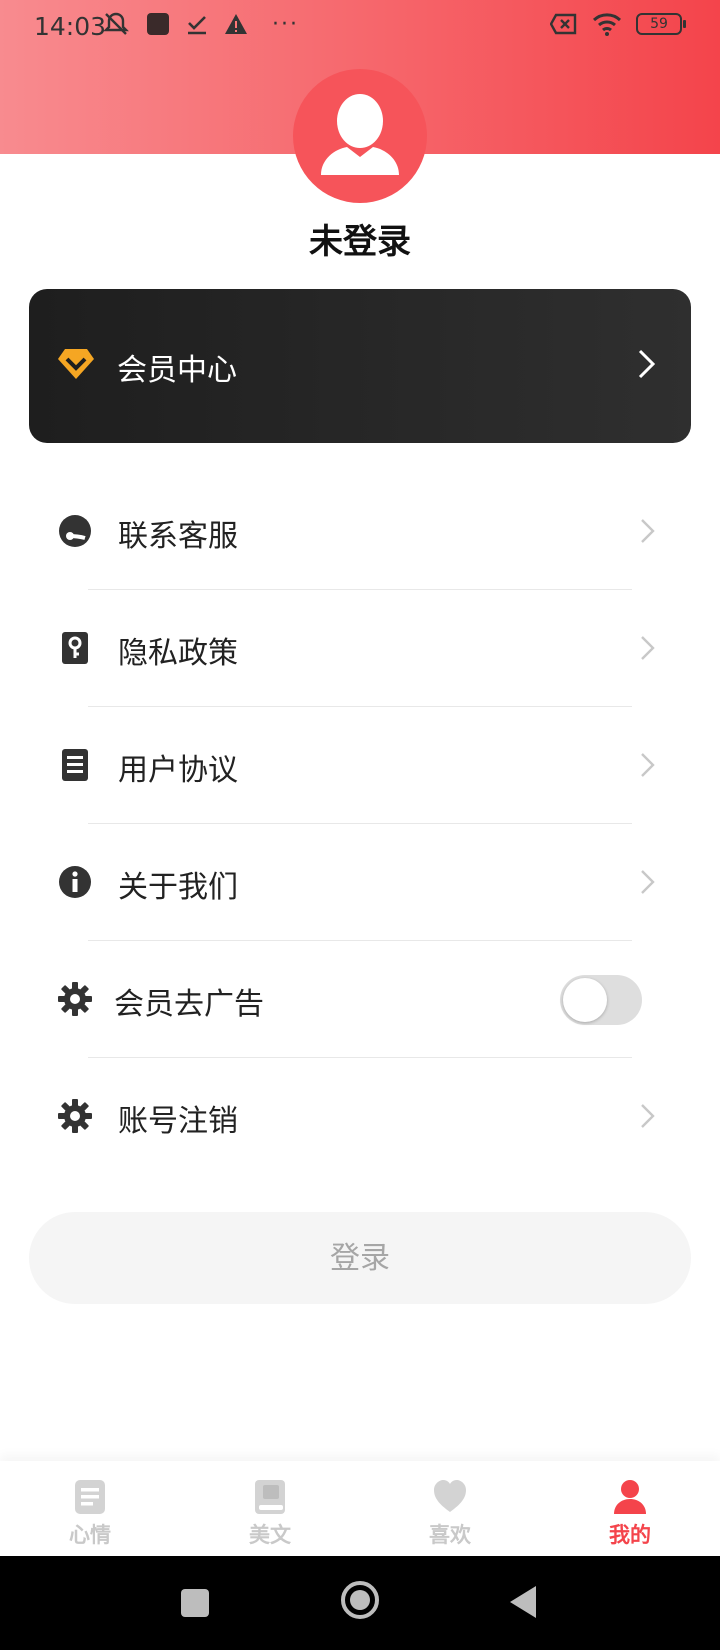 The width and height of the screenshot is (720, 1650). What do you see at coordinates (360, 882) in the screenshot?
I see `menu-item-about-us: 关于我们` at bounding box center [360, 882].